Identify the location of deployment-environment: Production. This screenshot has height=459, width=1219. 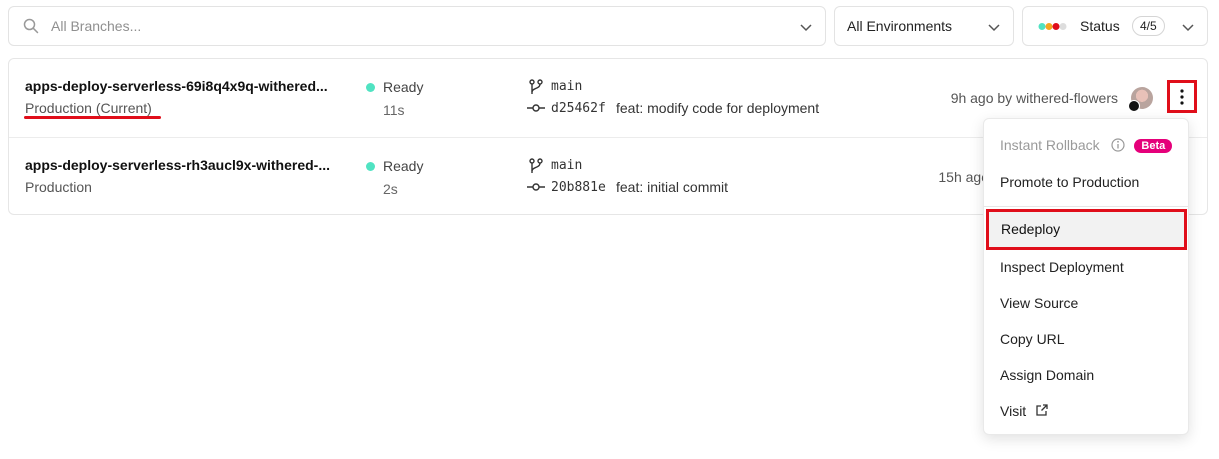
(58, 187).